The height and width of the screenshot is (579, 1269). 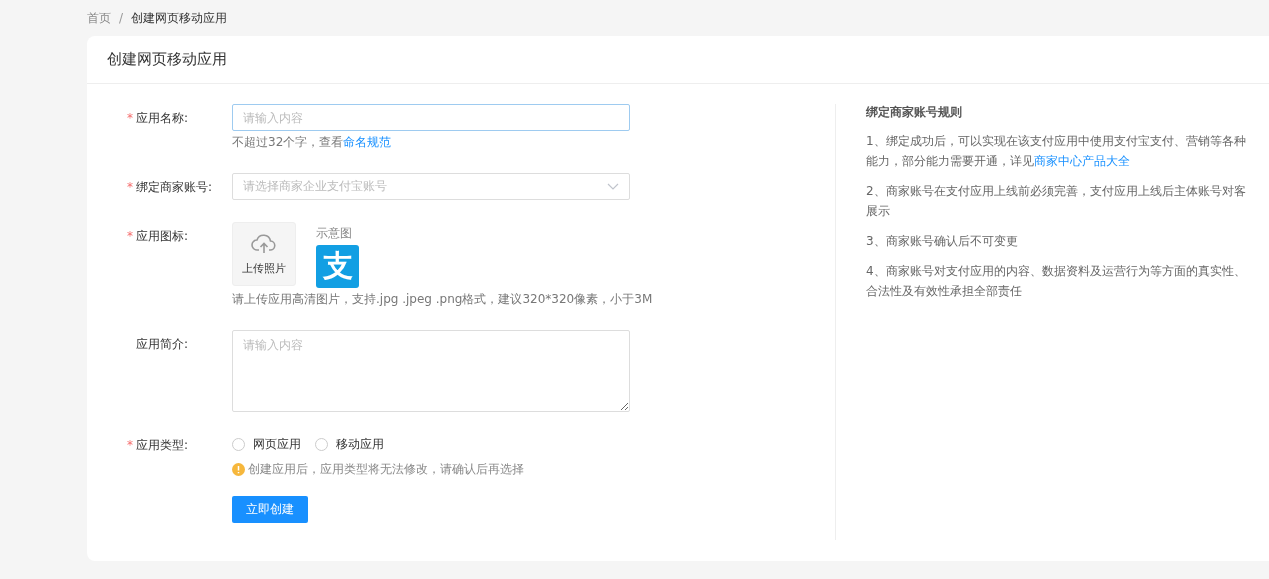 What do you see at coordinates (99, 18) in the screenshot?
I see `breadcrumb-item: 首页` at bounding box center [99, 18].